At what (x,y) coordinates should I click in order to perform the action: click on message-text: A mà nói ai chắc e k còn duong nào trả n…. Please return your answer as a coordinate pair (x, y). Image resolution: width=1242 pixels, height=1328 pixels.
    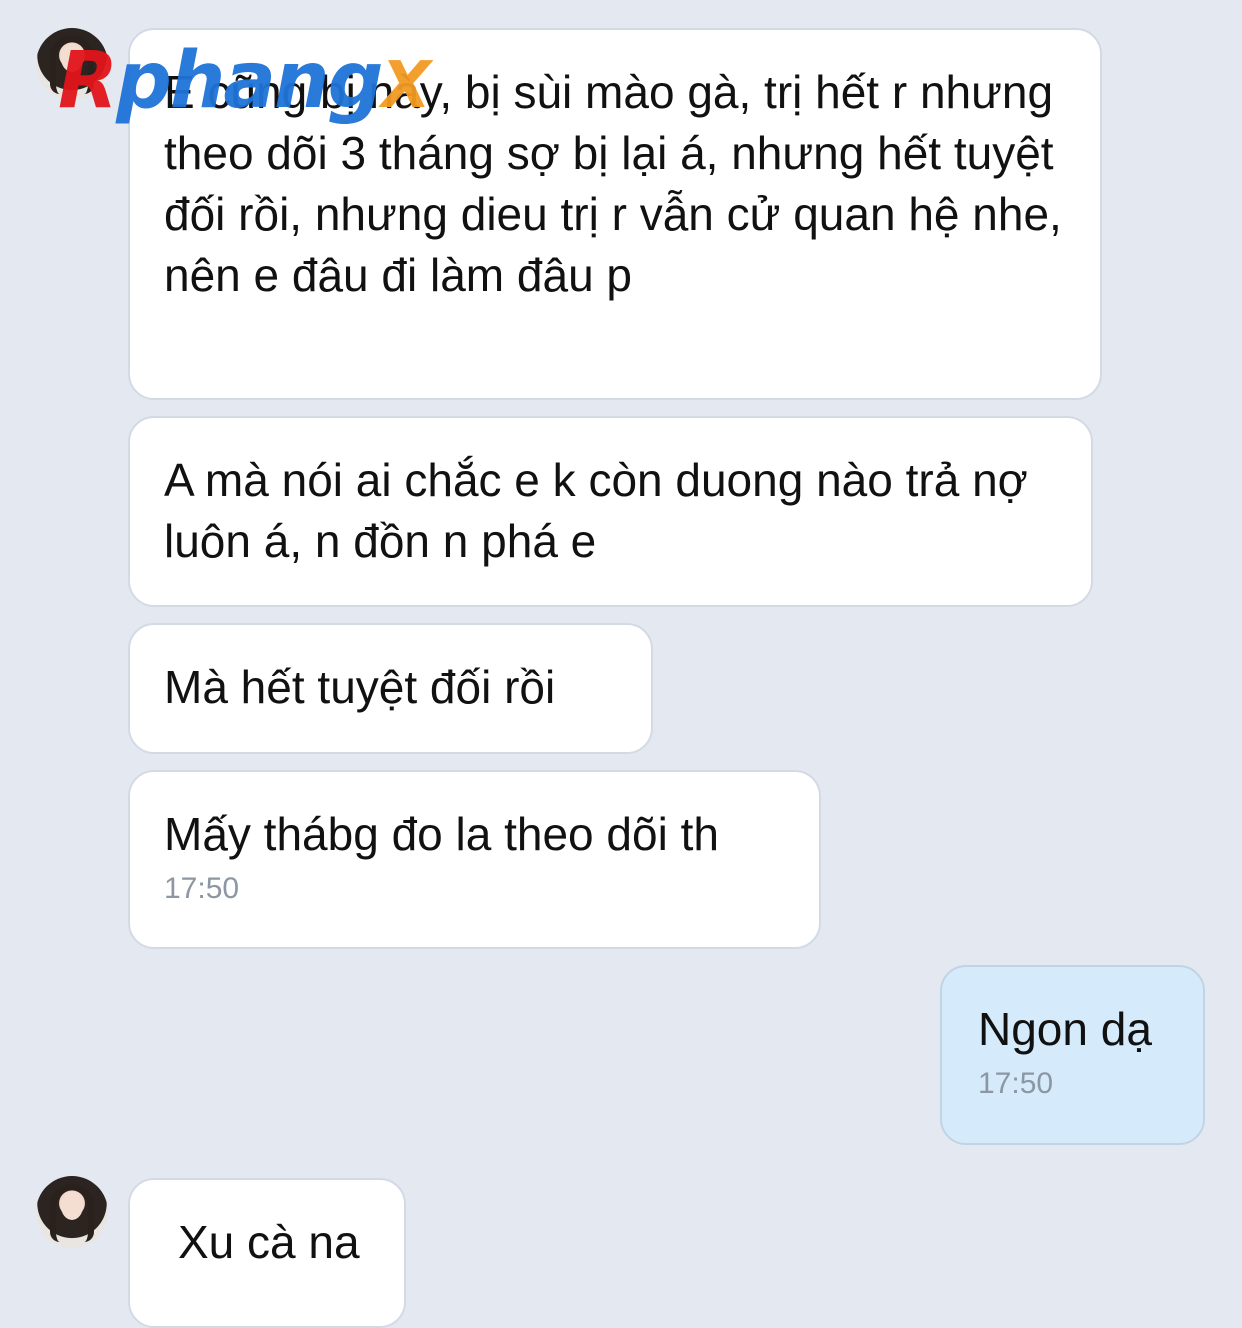
    Looking at the image, I should click on (596, 510).